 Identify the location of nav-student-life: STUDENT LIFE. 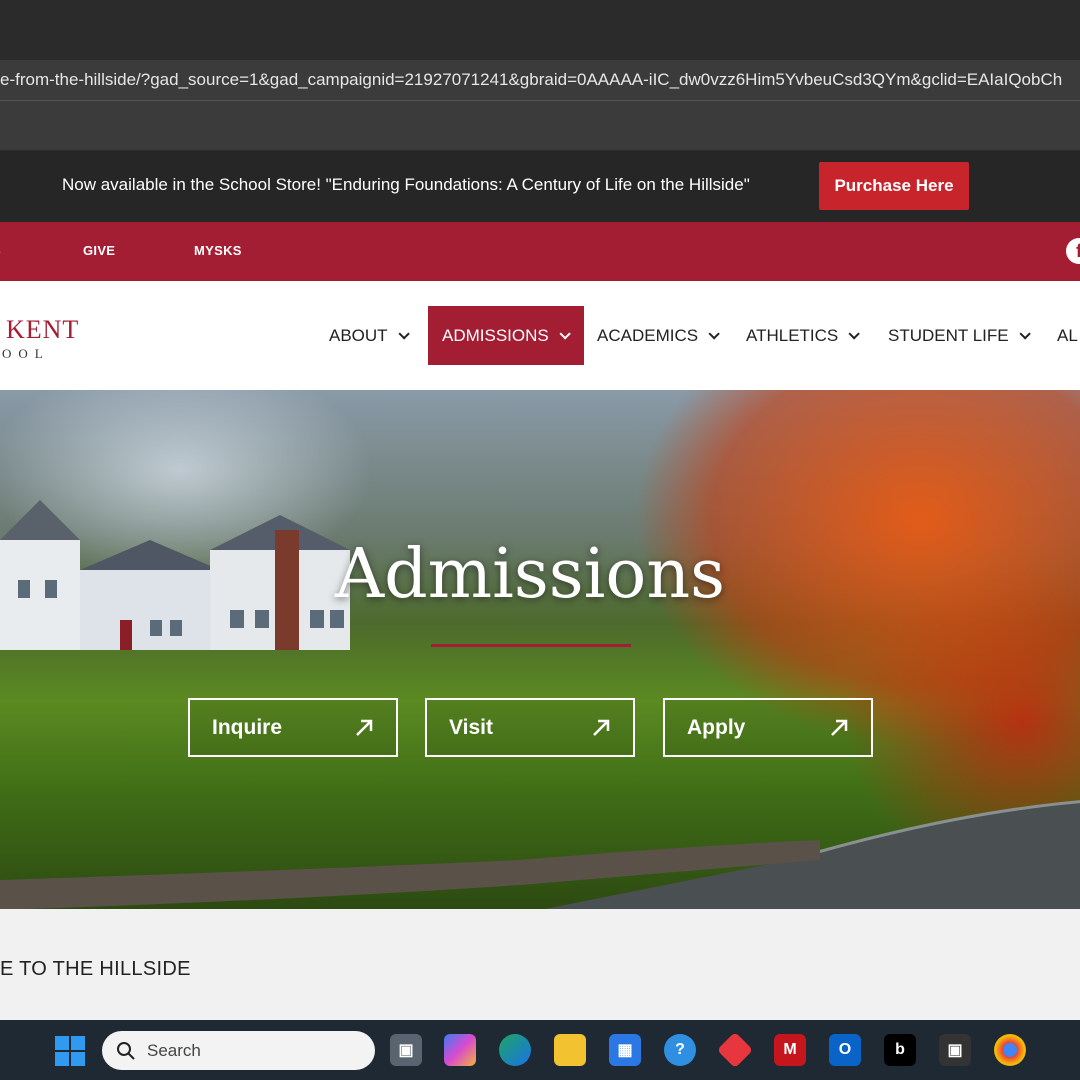
(959, 335).